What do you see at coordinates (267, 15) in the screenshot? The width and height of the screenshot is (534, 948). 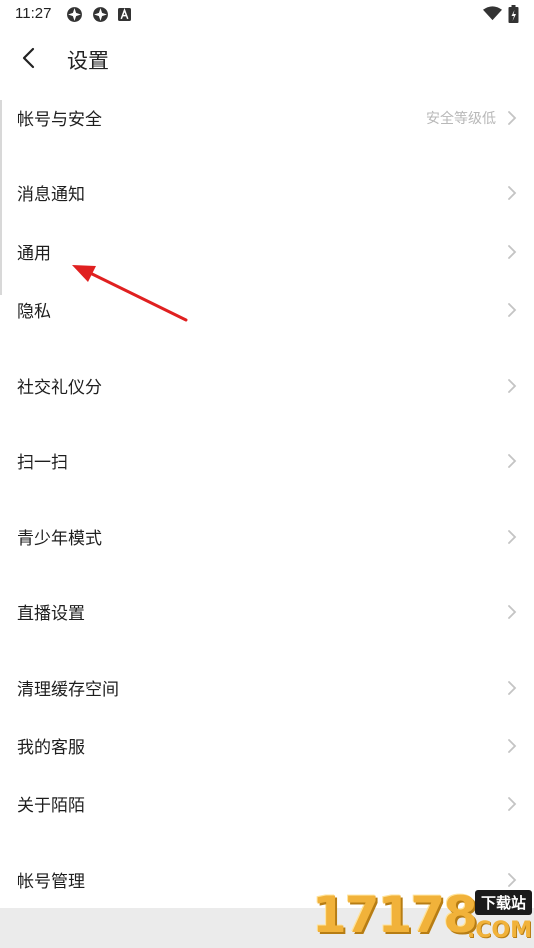 I see `status-bar: 11:27` at bounding box center [267, 15].